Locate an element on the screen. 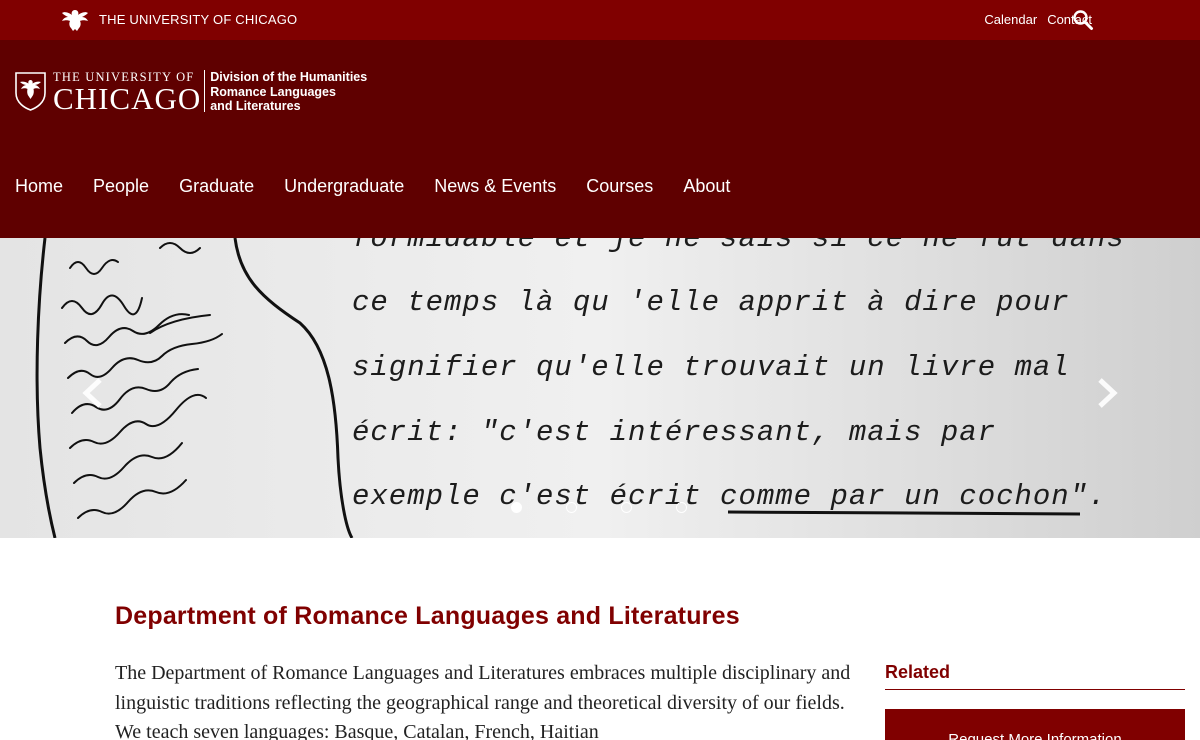 Image resolution: width=1200 pixels, height=740 pixels. nav-graduate: Graduate is located at coordinates (216, 187).